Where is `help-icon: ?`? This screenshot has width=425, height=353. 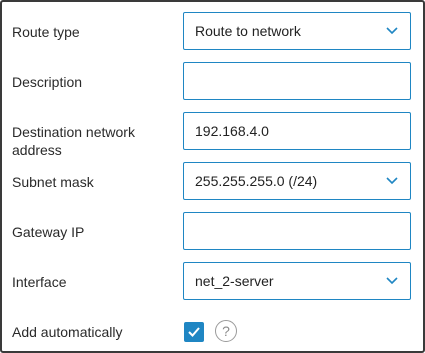 help-icon: ? is located at coordinates (226, 331).